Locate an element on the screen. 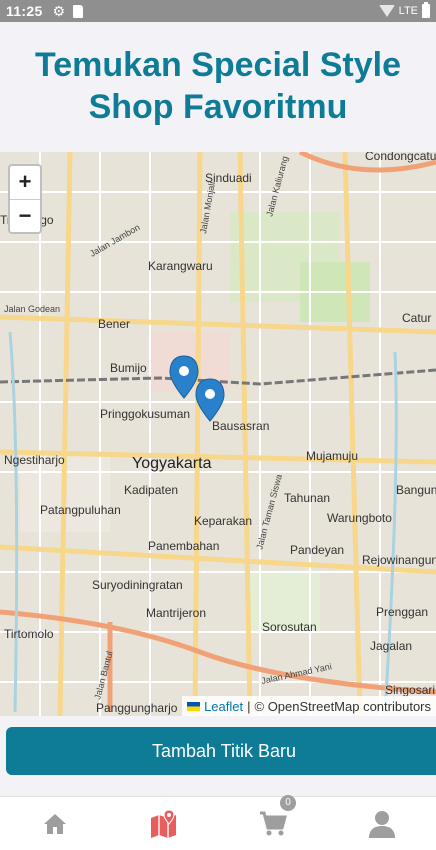 Image resolution: width=436 pixels, height=850 pixels. map-label: Karangwaru is located at coordinates (180, 266).